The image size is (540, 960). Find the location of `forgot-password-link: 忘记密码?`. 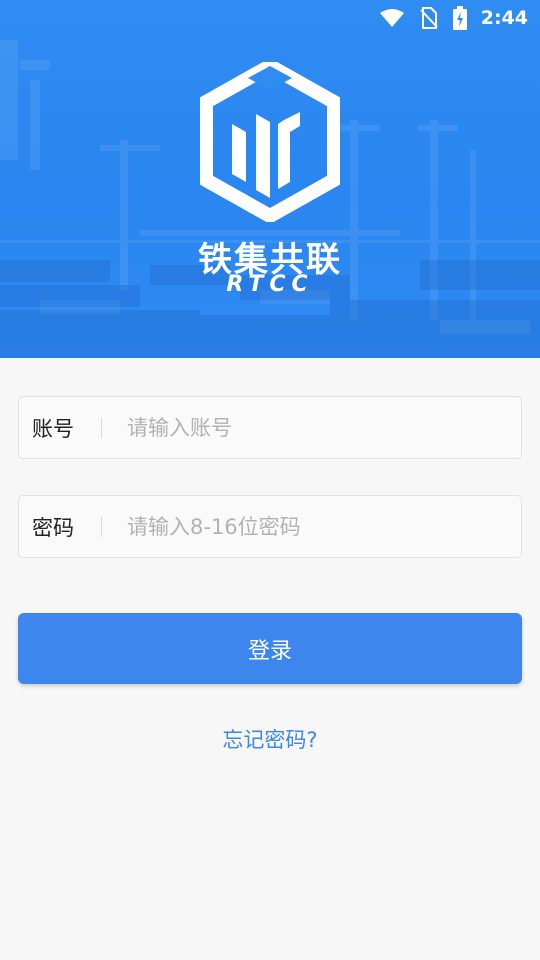

forgot-password-link: 忘记密码? is located at coordinates (270, 739).